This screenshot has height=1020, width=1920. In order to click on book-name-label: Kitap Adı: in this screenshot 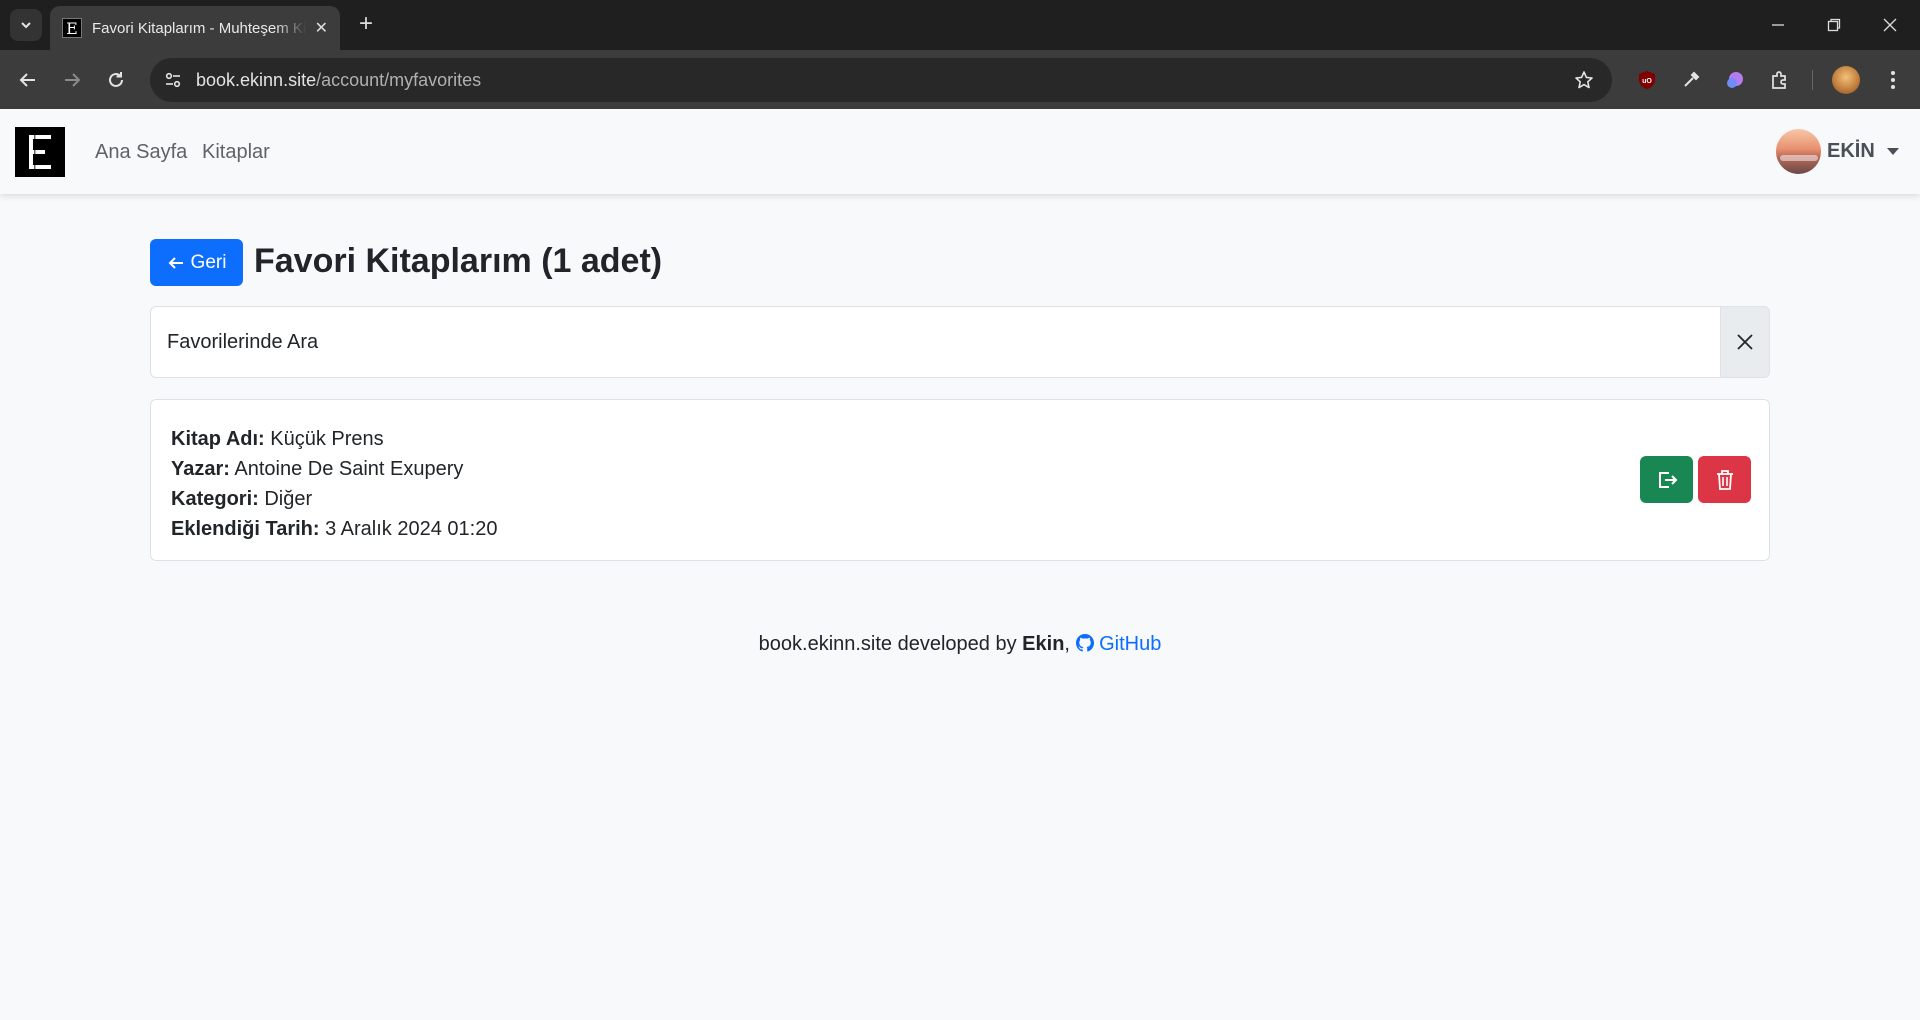, I will do `click(218, 439)`.